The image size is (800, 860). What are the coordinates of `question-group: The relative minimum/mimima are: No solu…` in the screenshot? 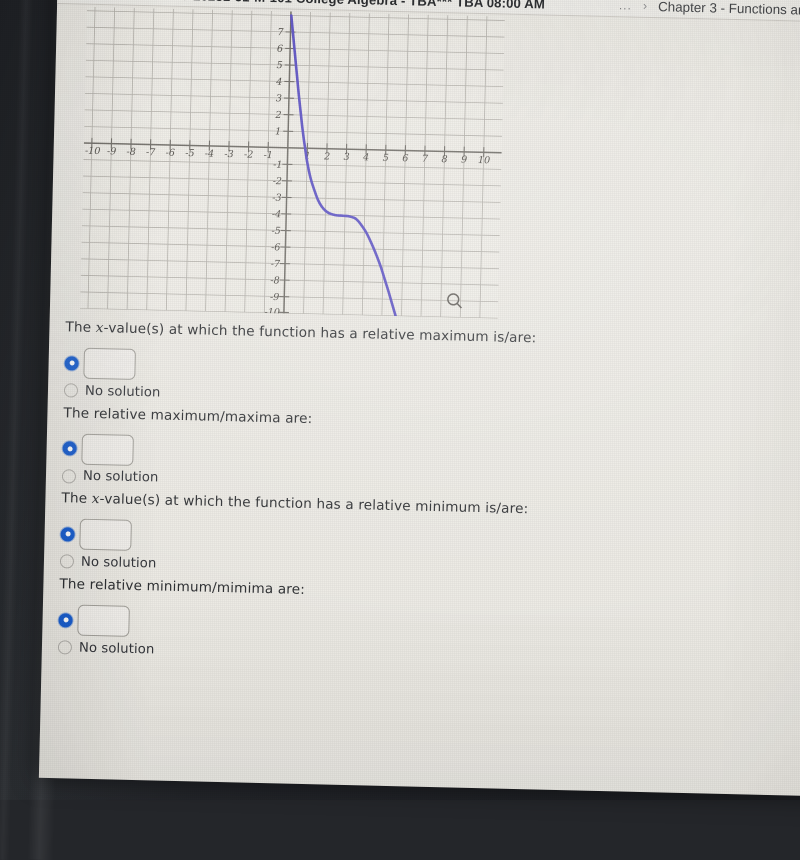 It's located at (379, 622).